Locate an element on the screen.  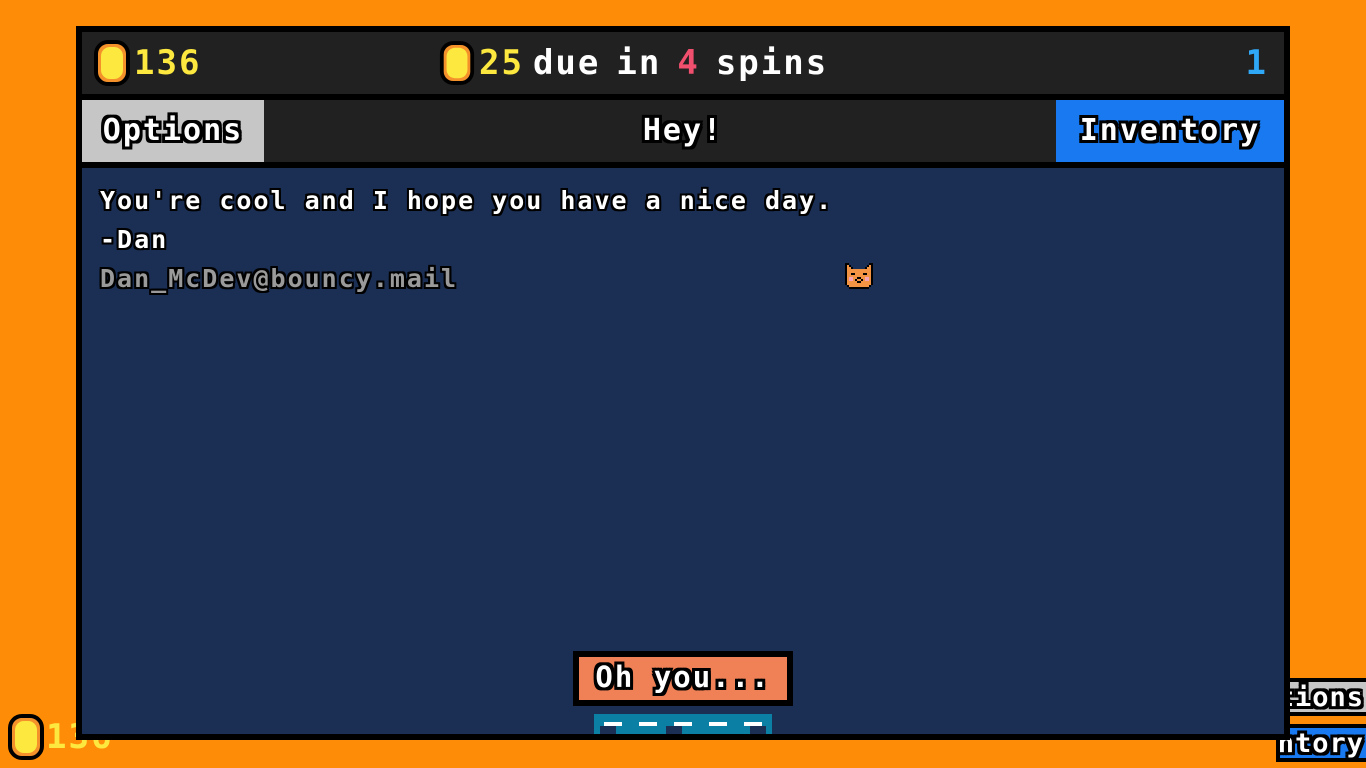
scroll-bar-icon is located at coordinates (683, 724).